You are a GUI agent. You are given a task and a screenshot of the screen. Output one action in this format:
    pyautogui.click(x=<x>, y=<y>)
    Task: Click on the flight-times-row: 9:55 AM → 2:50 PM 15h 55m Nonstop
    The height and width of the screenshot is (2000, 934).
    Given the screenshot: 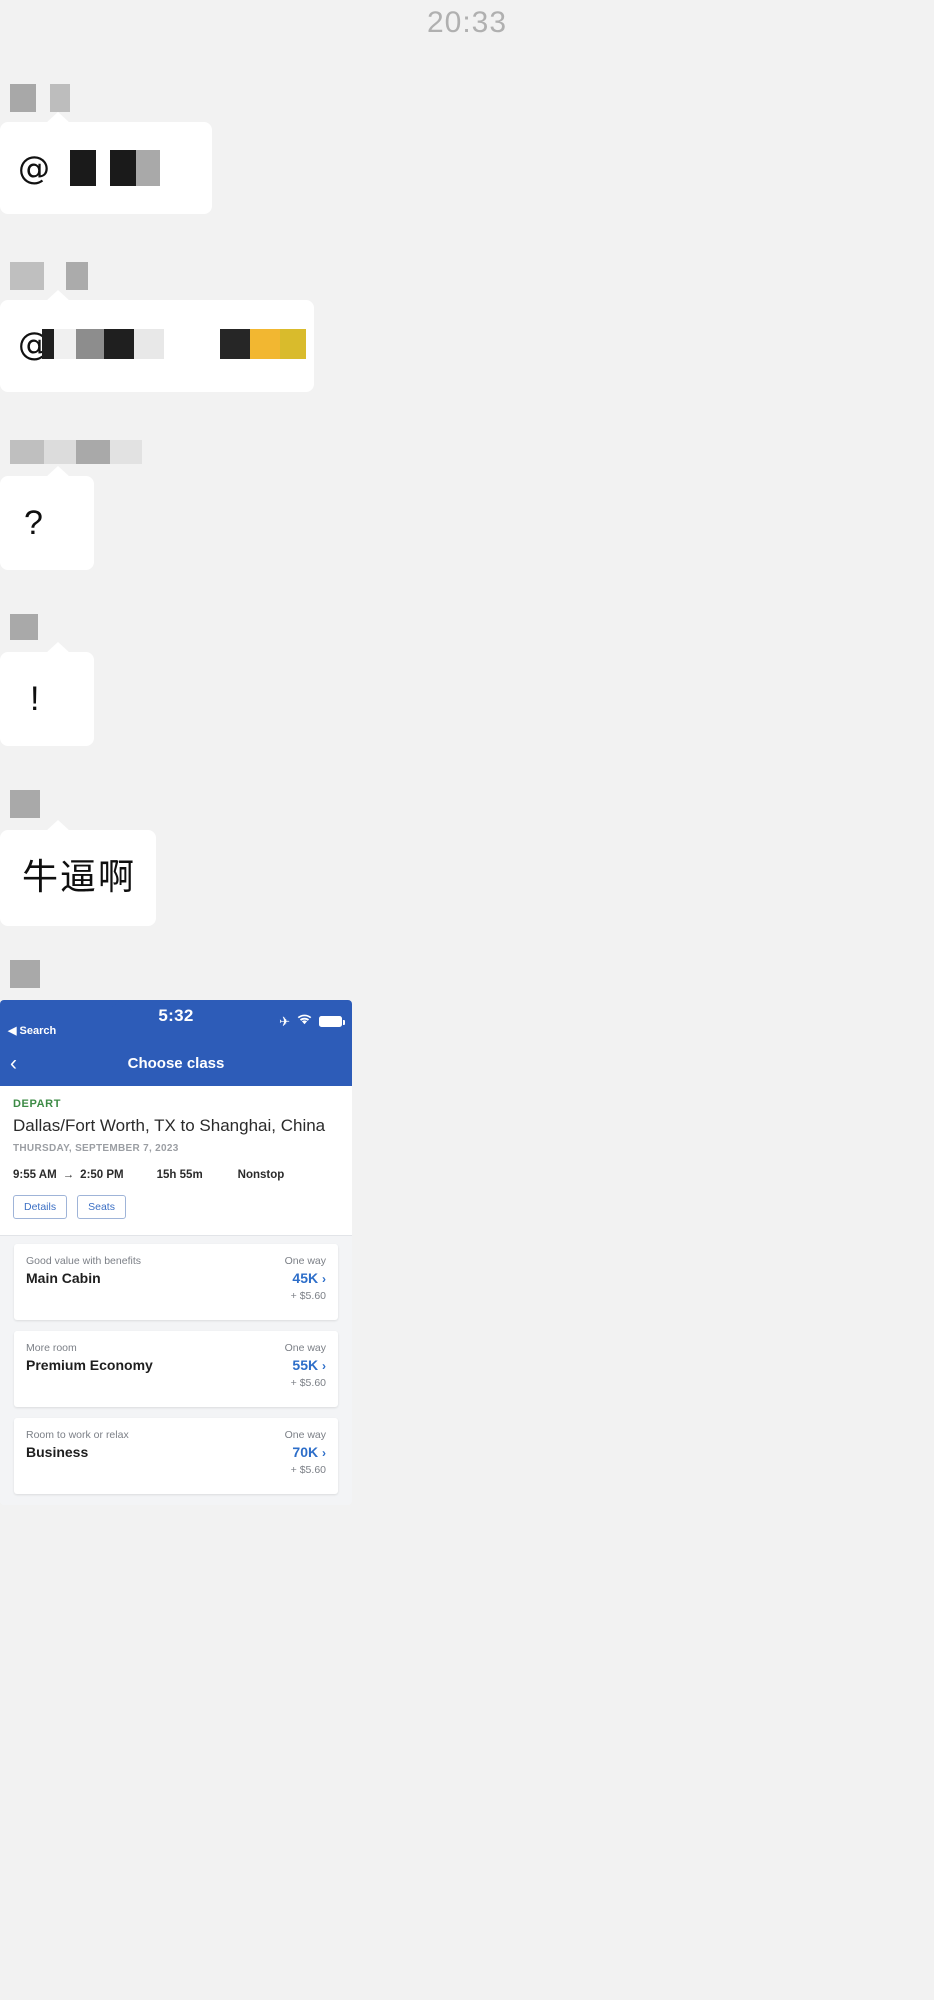 What is the action you would take?
    pyautogui.click(x=176, y=1175)
    